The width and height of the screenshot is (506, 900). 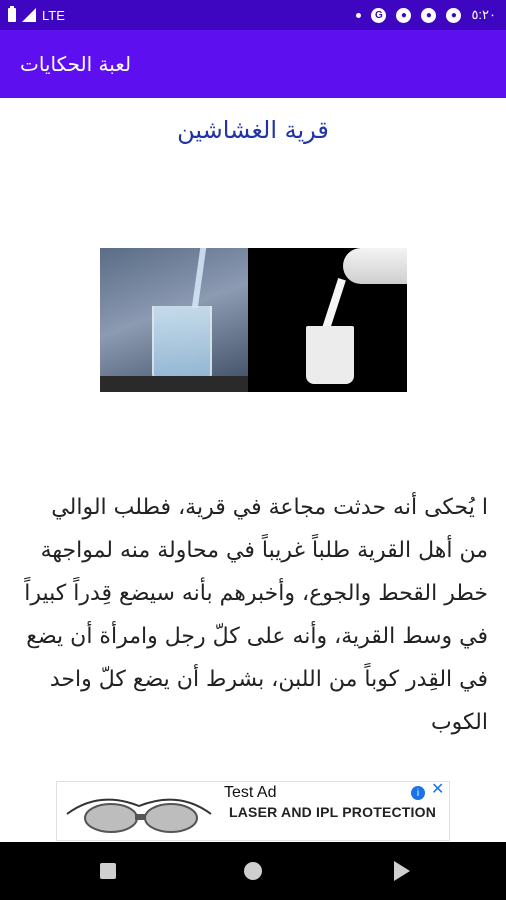 What do you see at coordinates (174, 384) in the screenshot?
I see `window-sill` at bounding box center [174, 384].